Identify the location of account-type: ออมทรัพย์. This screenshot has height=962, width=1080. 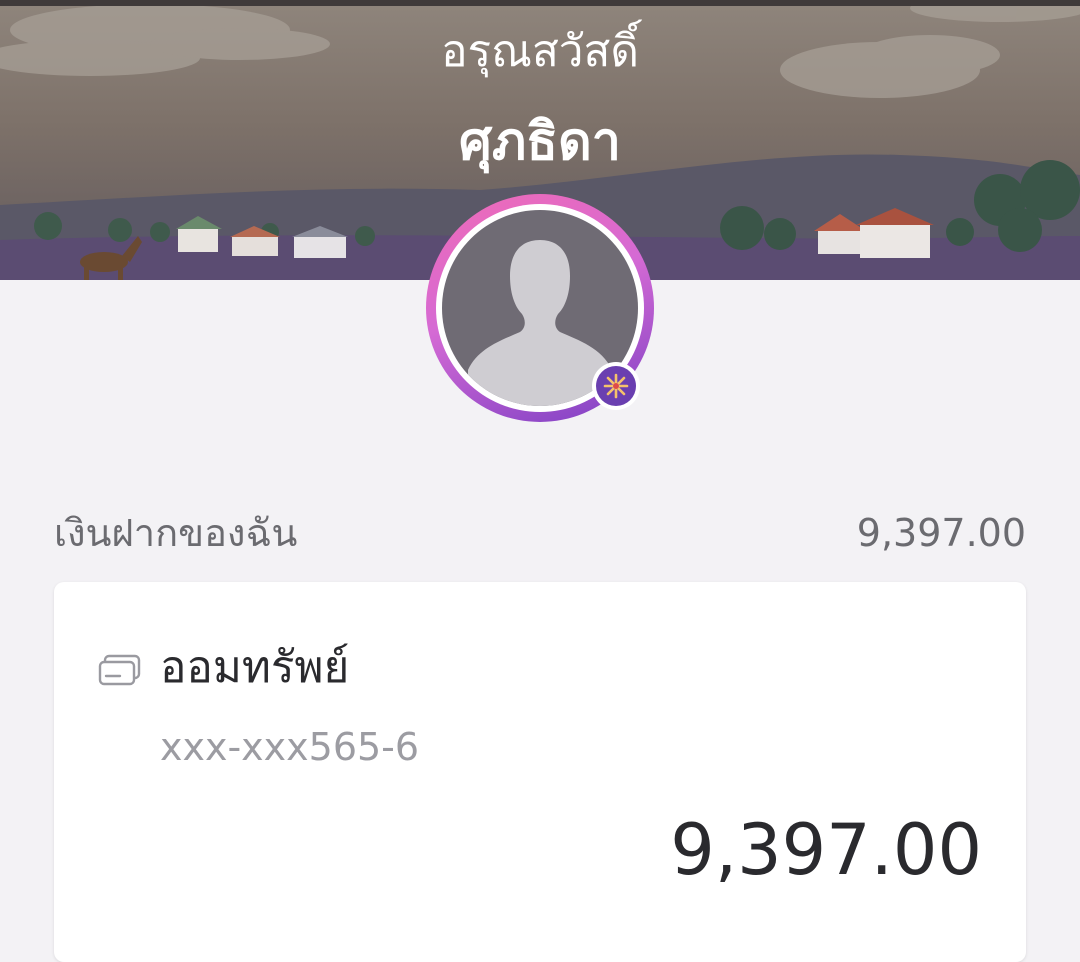
(255, 667).